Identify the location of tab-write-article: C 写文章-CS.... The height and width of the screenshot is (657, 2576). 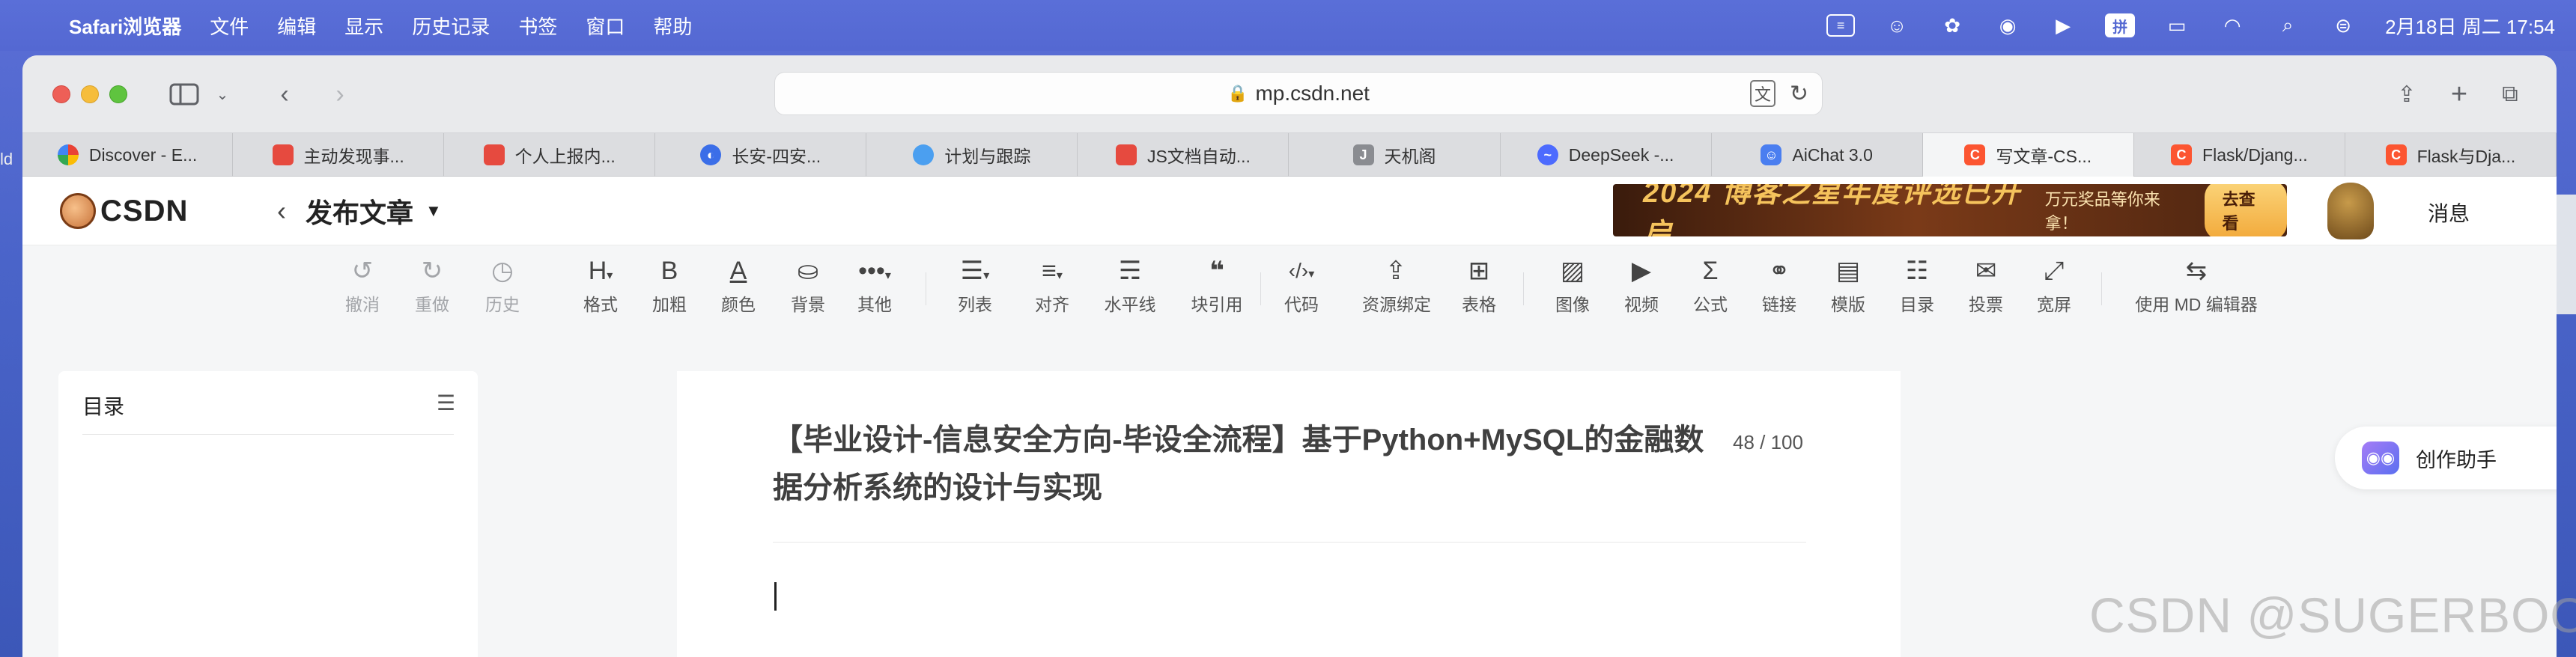
(2028, 155).